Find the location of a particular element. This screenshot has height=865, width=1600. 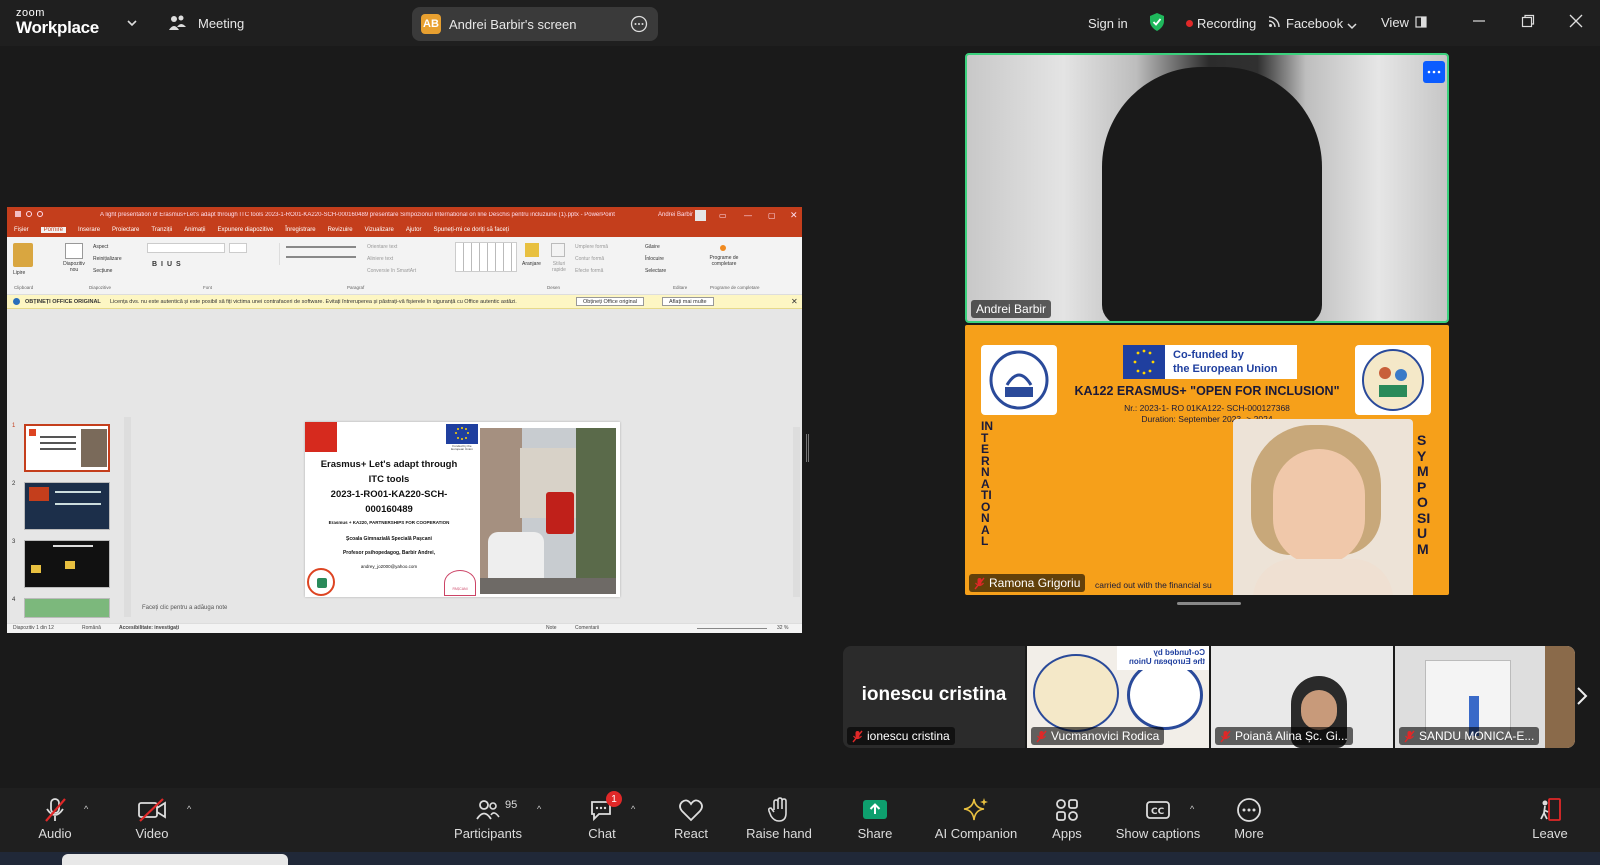

paste-icon is located at coordinates (23, 255).